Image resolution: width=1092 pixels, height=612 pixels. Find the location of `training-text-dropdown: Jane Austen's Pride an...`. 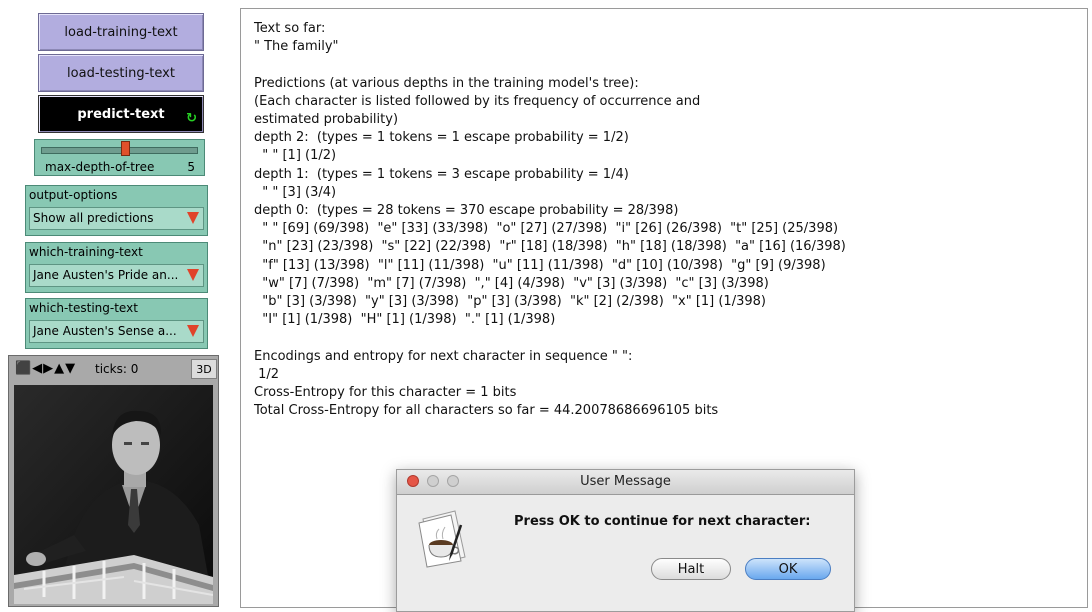

training-text-dropdown: Jane Austen's Pride an... is located at coordinates (116, 275).